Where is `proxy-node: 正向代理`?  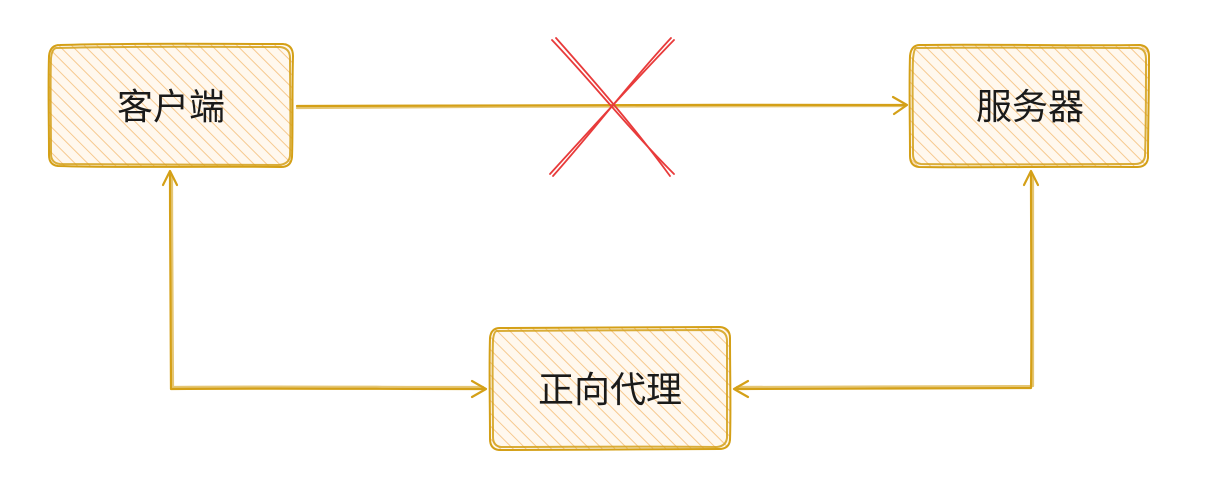
proxy-node: 正向代理 is located at coordinates (610, 388).